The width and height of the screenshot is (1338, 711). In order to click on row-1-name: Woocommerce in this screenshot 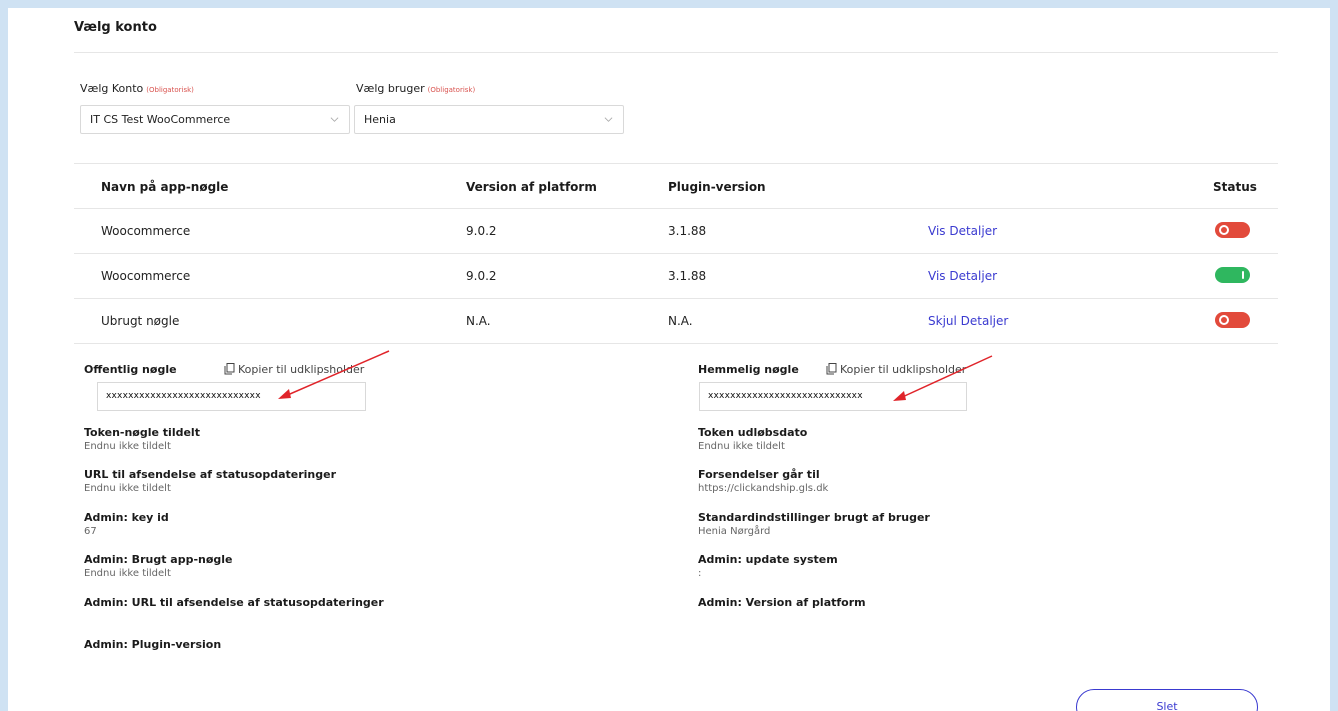, I will do `click(146, 231)`.